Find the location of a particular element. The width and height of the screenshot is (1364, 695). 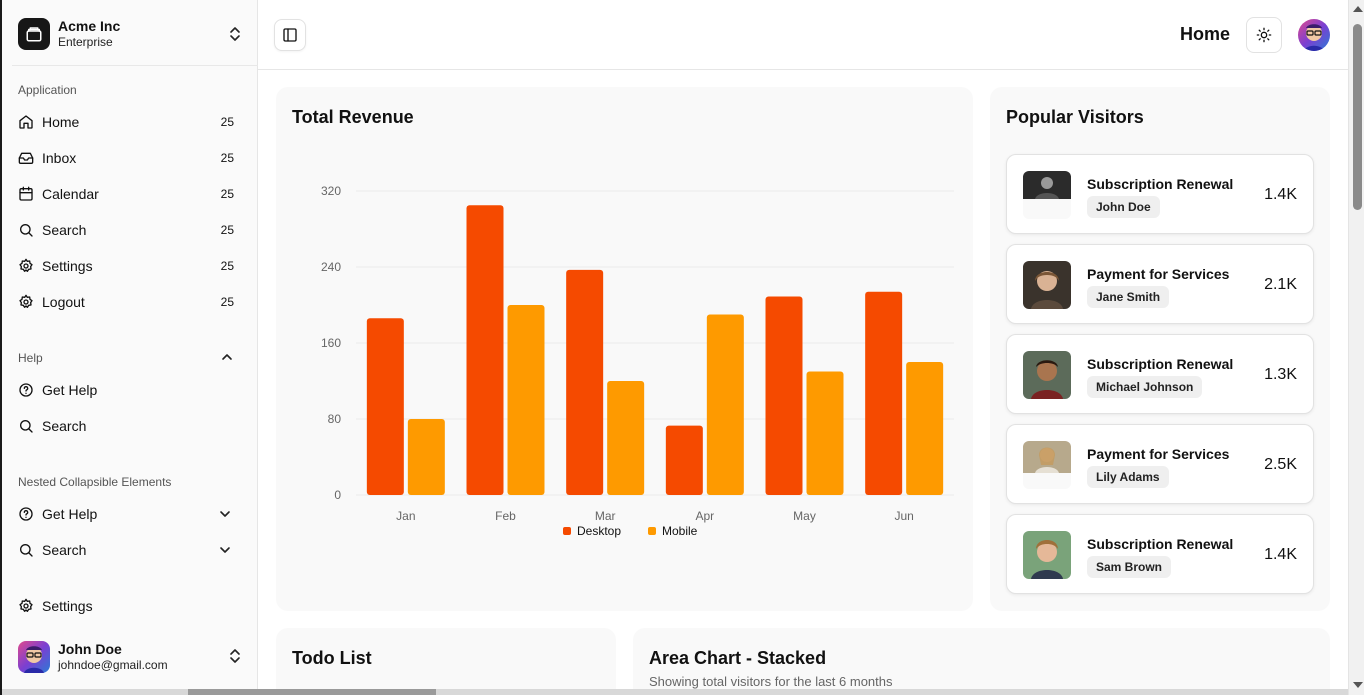

user-menu: John Doe johndoe@gmail.com is located at coordinates (132, 657).